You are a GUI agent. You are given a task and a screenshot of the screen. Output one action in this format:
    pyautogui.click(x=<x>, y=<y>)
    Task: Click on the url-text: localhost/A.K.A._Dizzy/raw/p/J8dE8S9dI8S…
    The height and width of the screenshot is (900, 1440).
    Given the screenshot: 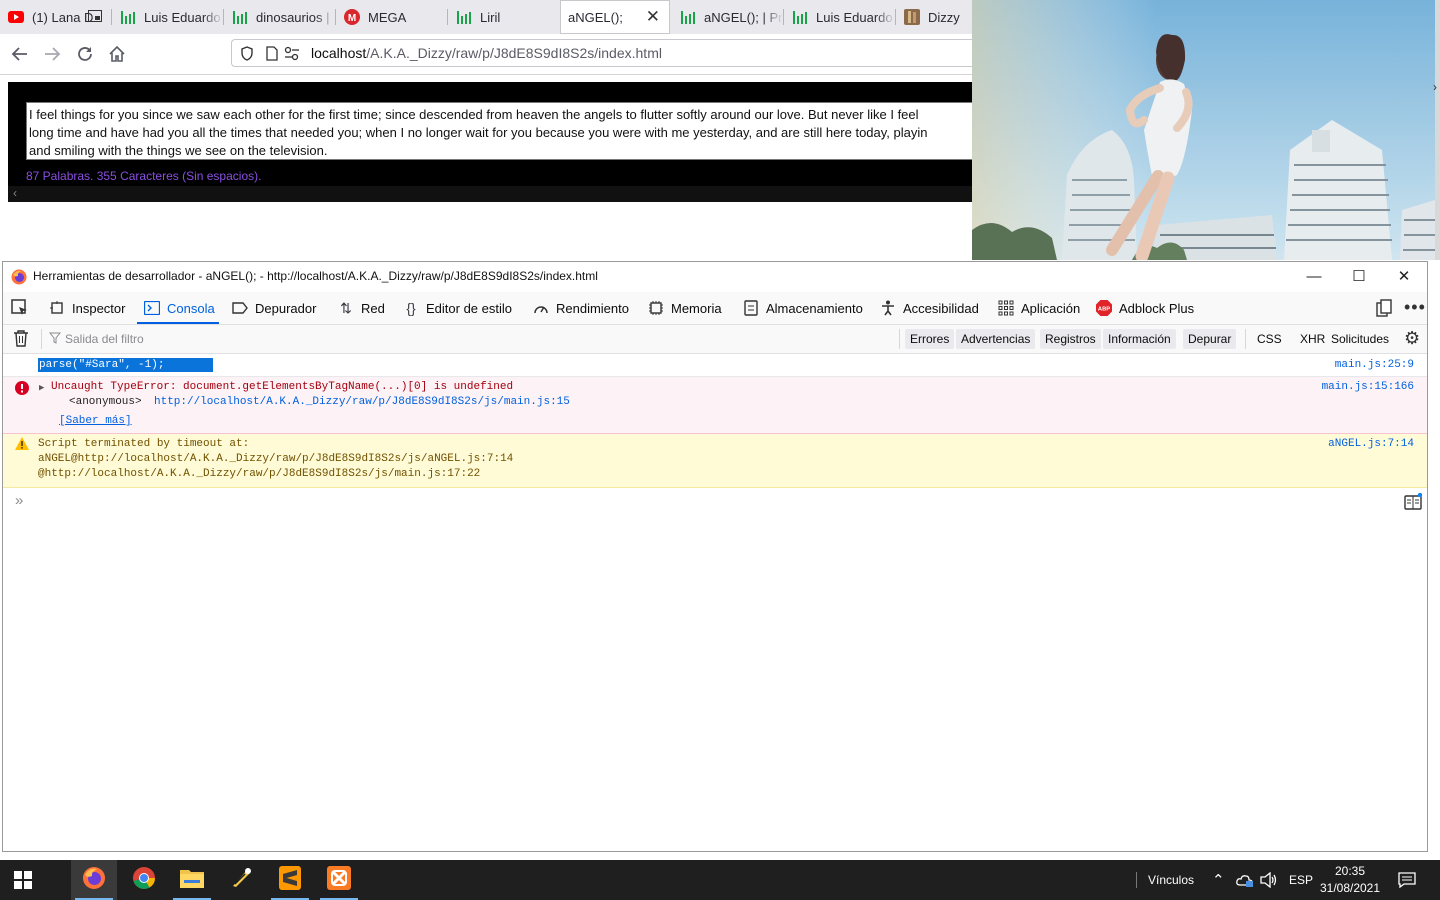 What is the action you would take?
    pyautogui.click(x=486, y=53)
    